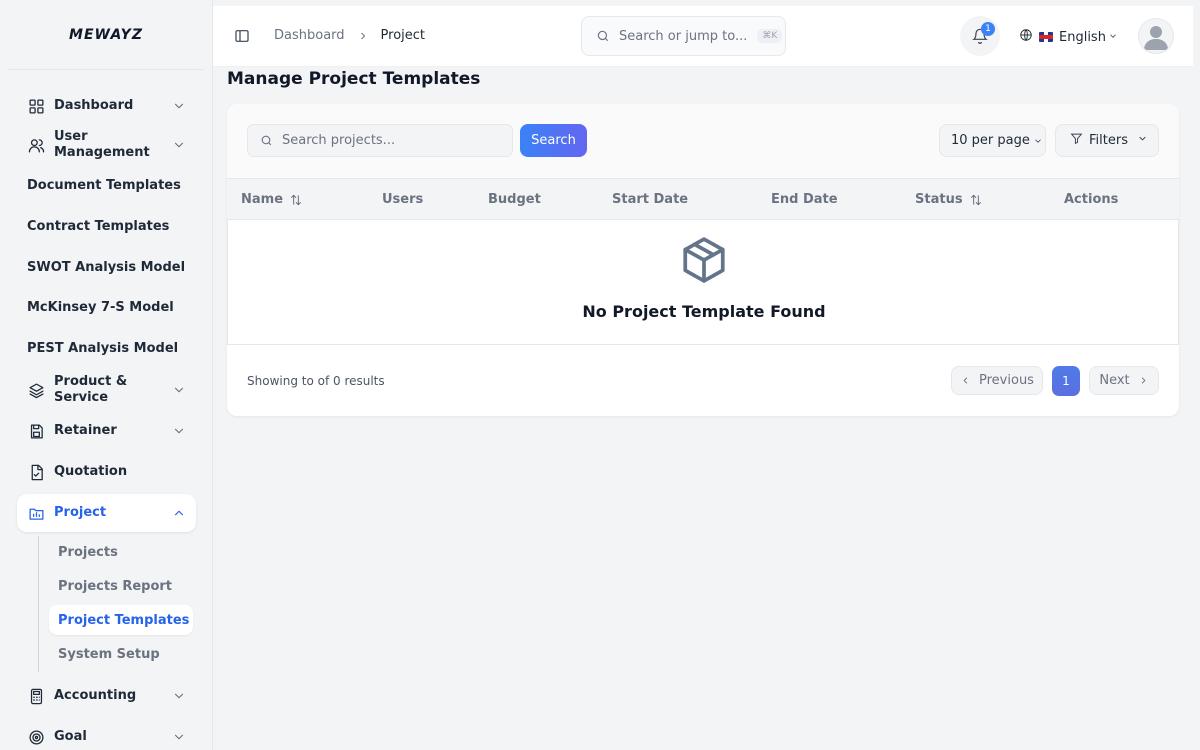 Image resolution: width=1200 pixels, height=750 pixels. I want to click on column-status: Status, so click(949, 199).